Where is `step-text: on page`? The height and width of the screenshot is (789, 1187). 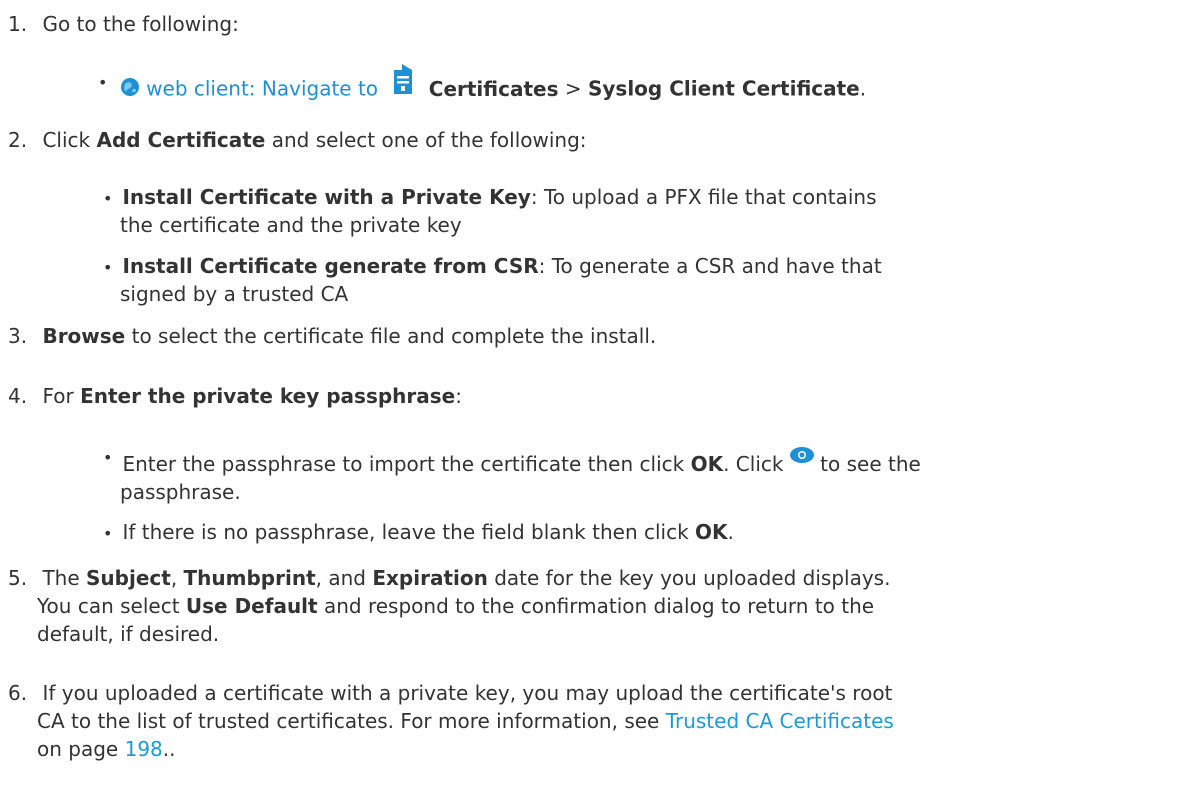
step-text: on page is located at coordinates (78, 749).